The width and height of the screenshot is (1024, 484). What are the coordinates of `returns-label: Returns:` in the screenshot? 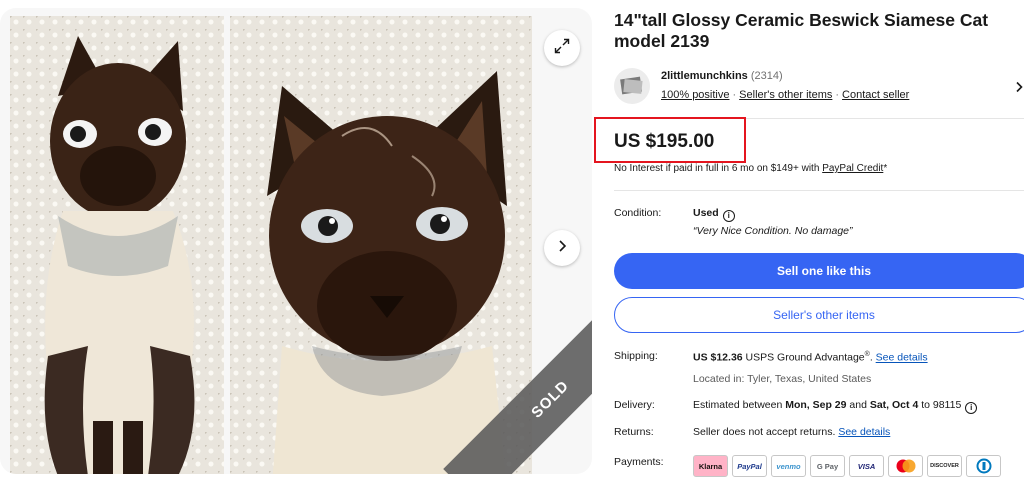 It's located at (634, 432).